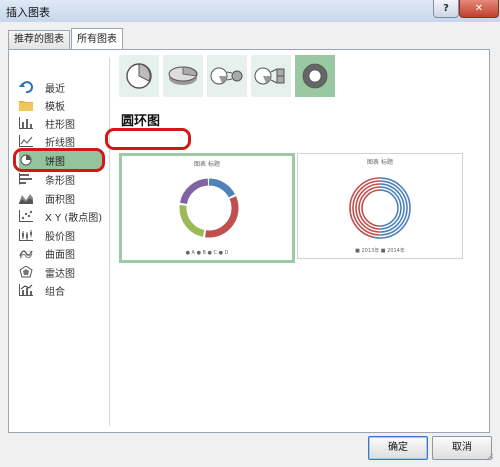 The width and height of the screenshot is (500, 467). I want to click on tab-all-charts: 所有图表, so click(97, 38).